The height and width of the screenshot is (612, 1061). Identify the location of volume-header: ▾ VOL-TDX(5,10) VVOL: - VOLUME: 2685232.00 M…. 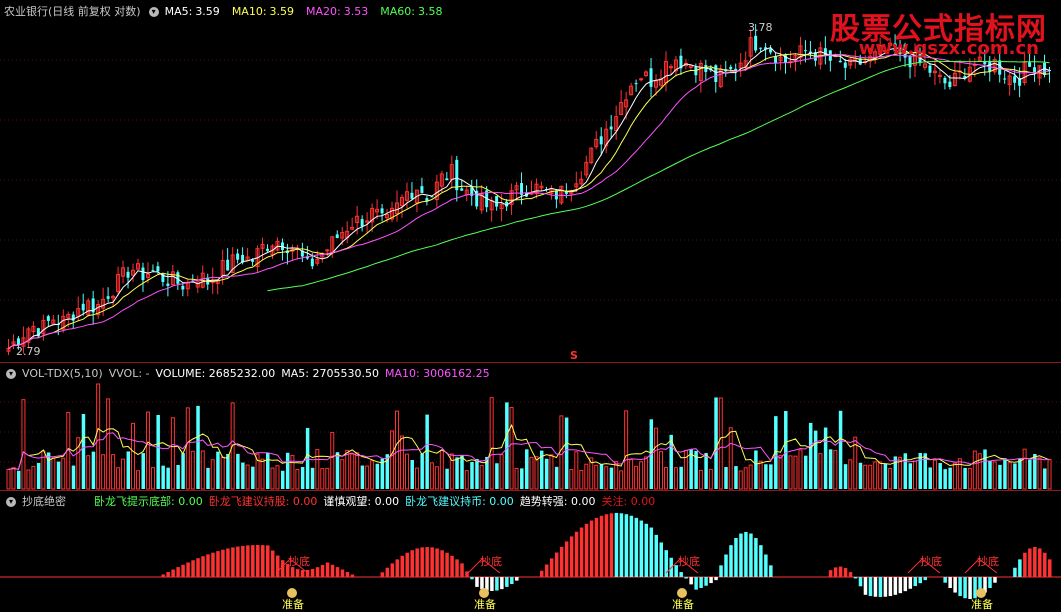
(250, 374).